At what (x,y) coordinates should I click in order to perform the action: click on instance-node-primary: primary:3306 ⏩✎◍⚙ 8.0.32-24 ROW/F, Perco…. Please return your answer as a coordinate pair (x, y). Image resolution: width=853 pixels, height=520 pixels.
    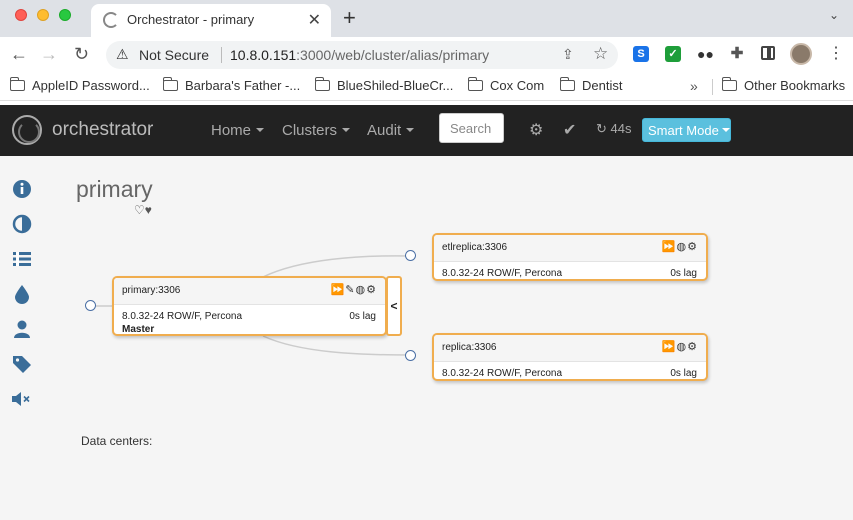
    Looking at the image, I should click on (249, 306).